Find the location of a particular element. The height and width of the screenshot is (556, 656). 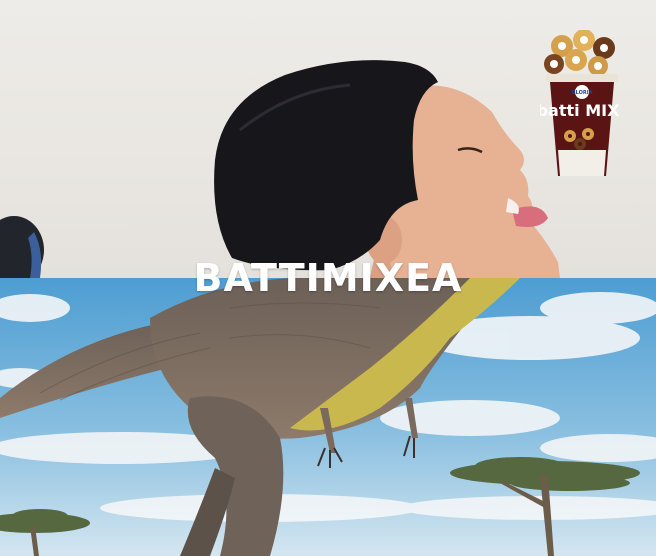

product-cup: GLORIA batti MIX is located at coordinates (580, 104).